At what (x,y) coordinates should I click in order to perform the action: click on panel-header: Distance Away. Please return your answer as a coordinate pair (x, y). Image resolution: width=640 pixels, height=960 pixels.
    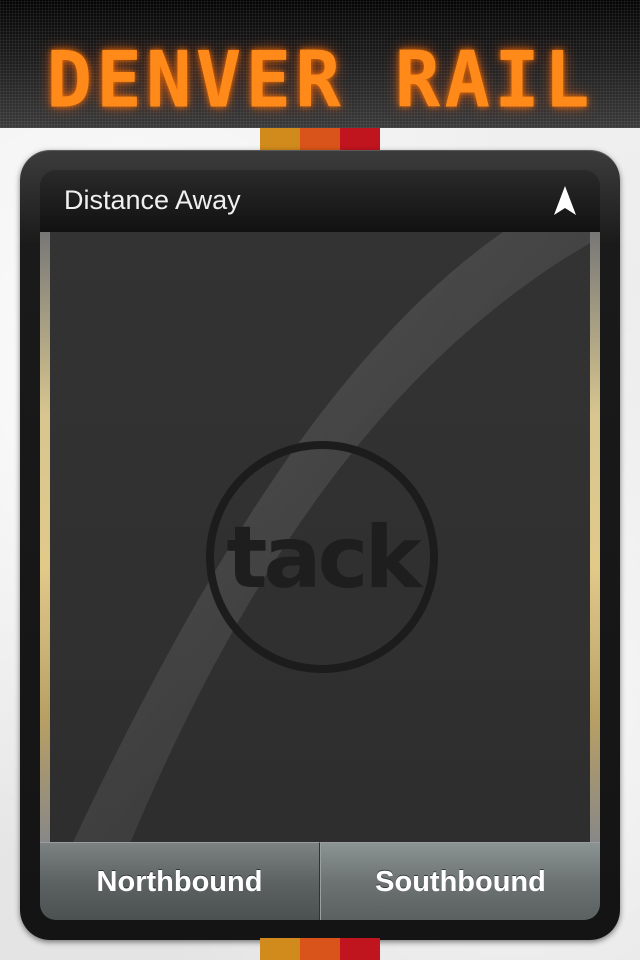
    Looking at the image, I should click on (320, 201).